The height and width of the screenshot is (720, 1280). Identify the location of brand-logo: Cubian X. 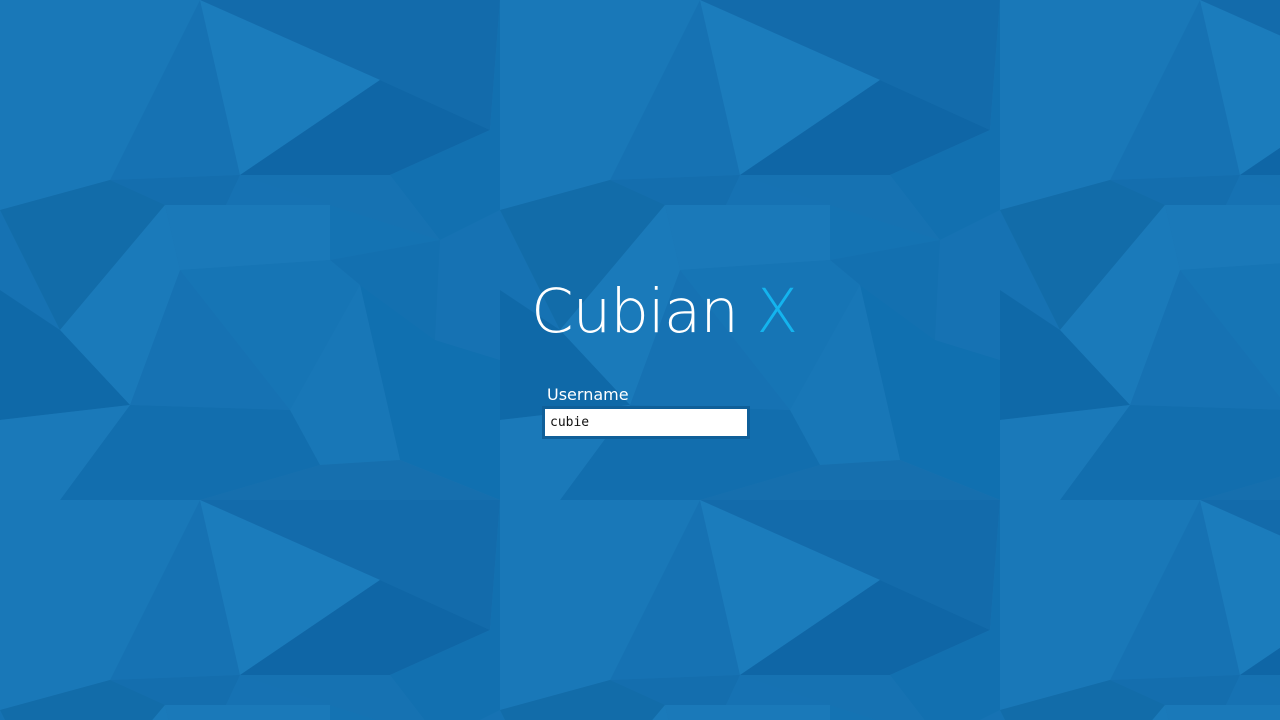
(664, 312).